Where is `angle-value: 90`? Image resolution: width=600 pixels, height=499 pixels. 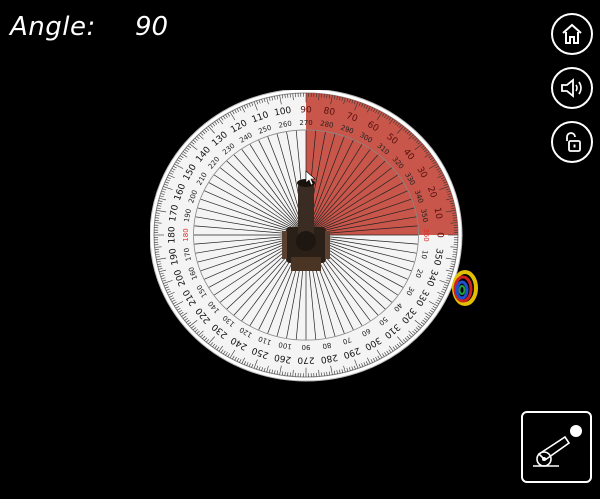 angle-value: 90 is located at coordinates (152, 27).